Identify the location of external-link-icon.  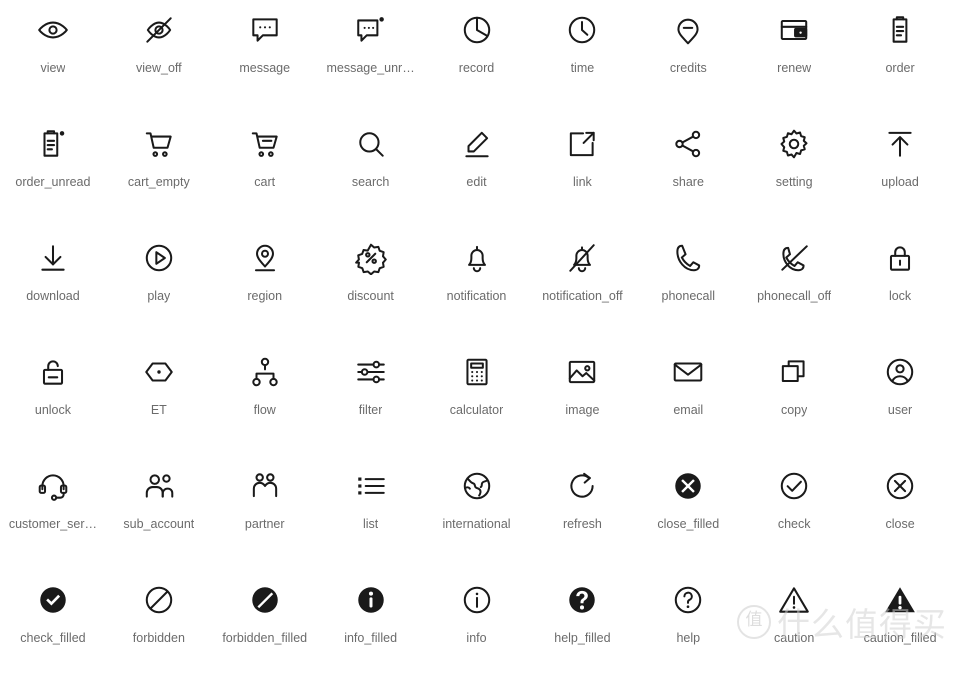
(582, 144).